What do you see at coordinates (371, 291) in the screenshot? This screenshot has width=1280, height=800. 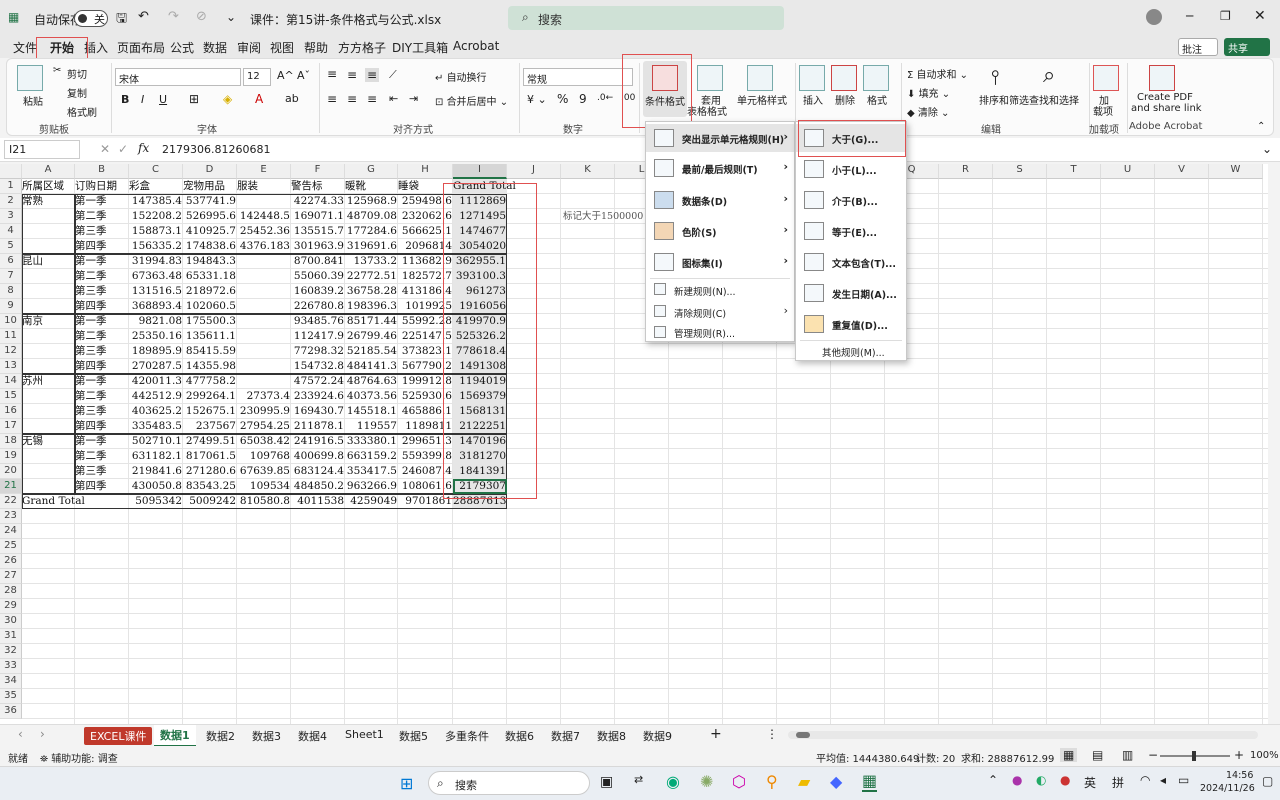 I see `value-cell: 36758.28` at bounding box center [371, 291].